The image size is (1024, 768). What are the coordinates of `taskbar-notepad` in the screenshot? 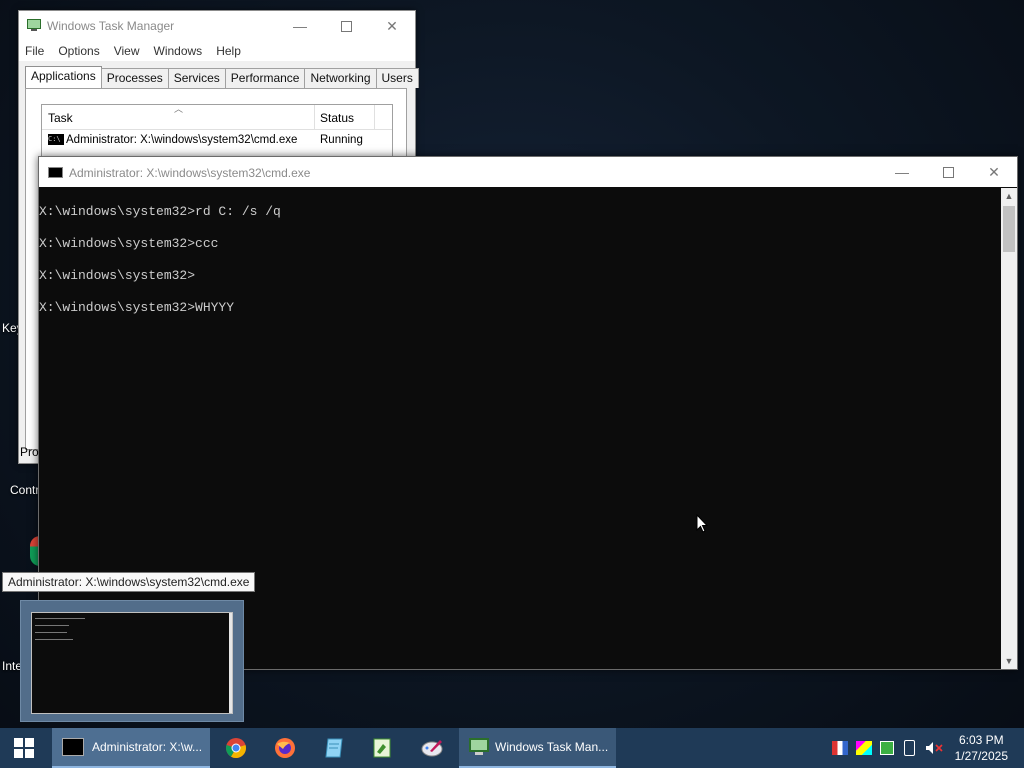 It's located at (334, 748).